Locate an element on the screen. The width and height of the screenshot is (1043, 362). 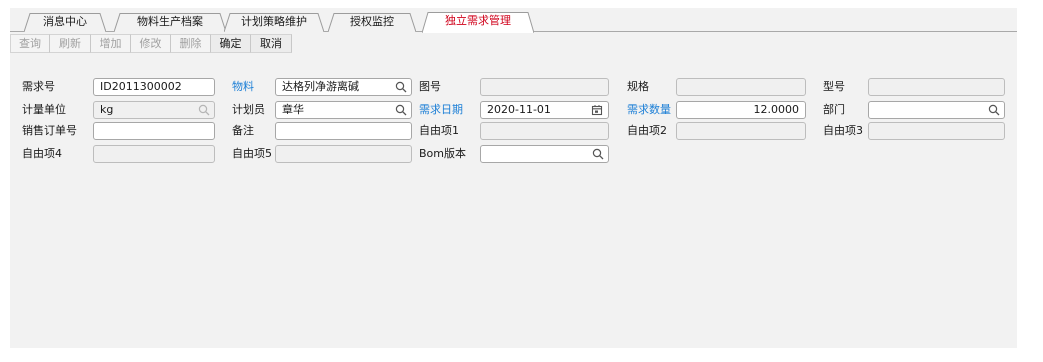
planner-value: 章华 is located at coordinates (293, 109).